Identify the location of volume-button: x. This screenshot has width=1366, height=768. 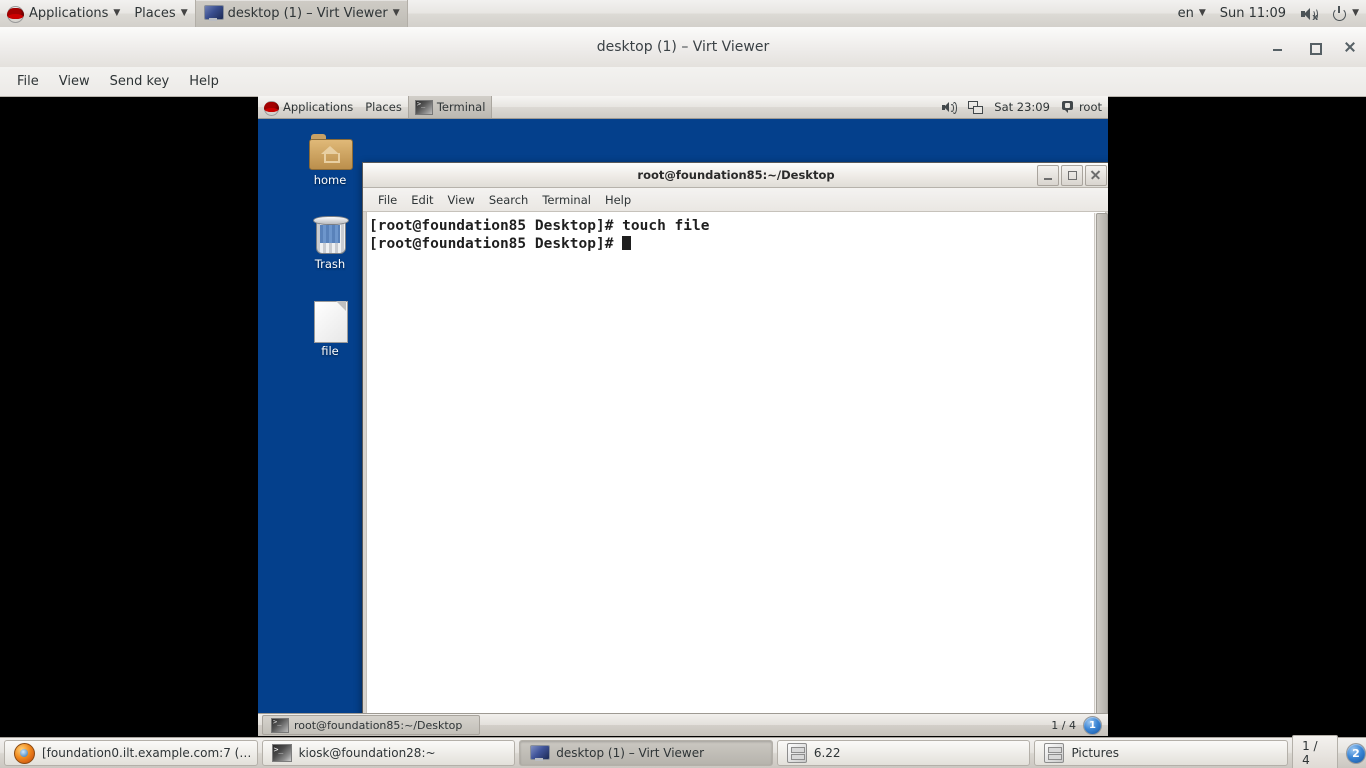
(1309, 13).